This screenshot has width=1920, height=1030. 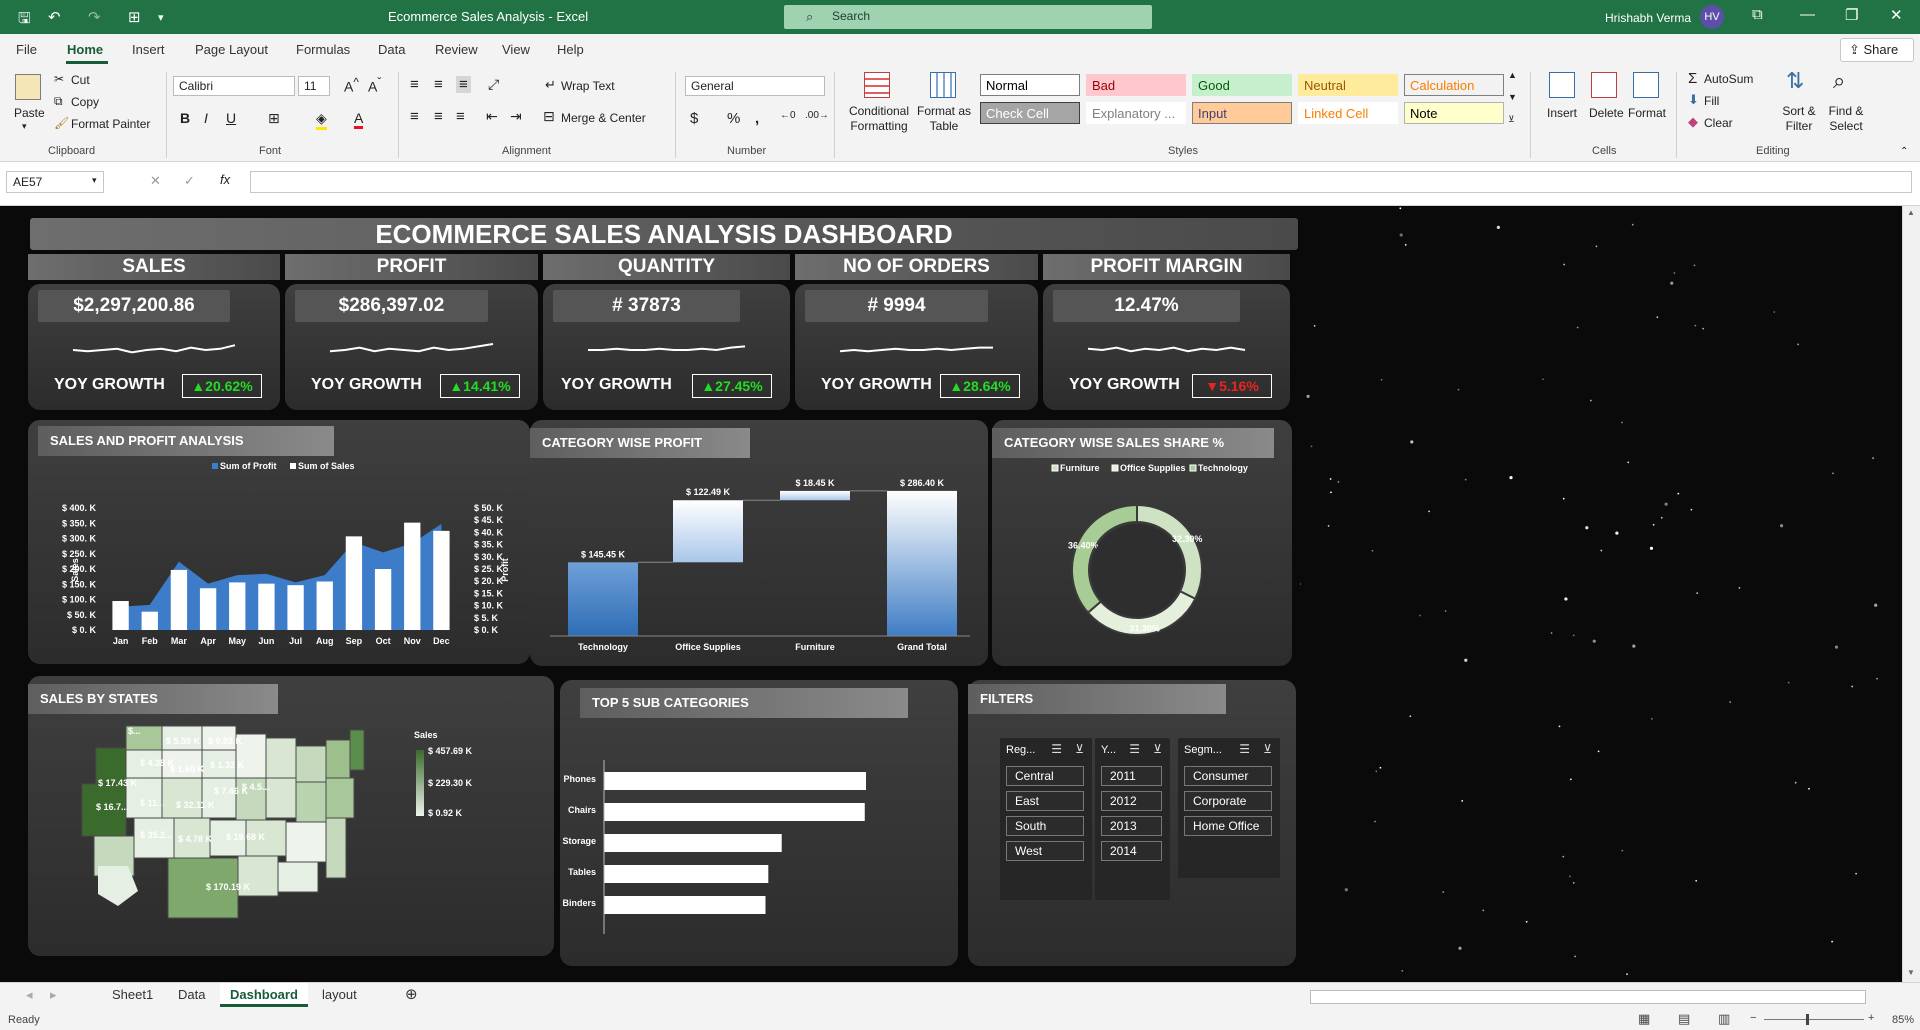 I want to click on font-color-icon: A, so click(x=359, y=119).